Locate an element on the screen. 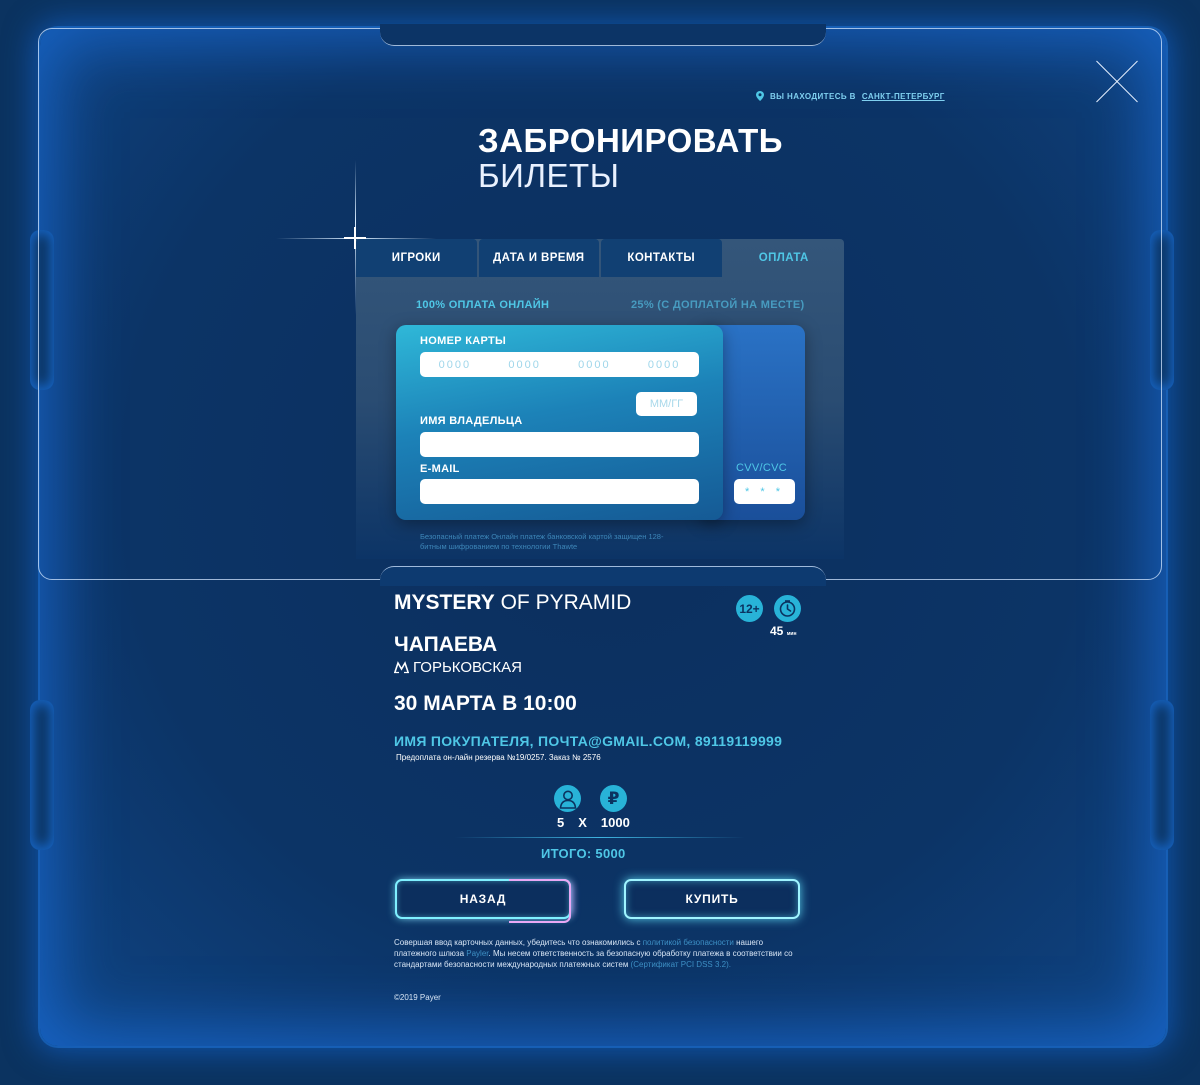 The width and height of the screenshot is (1200, 1085). metro-station: ГОРЬКОВСКАЯ is located at coordinates (458, 667).